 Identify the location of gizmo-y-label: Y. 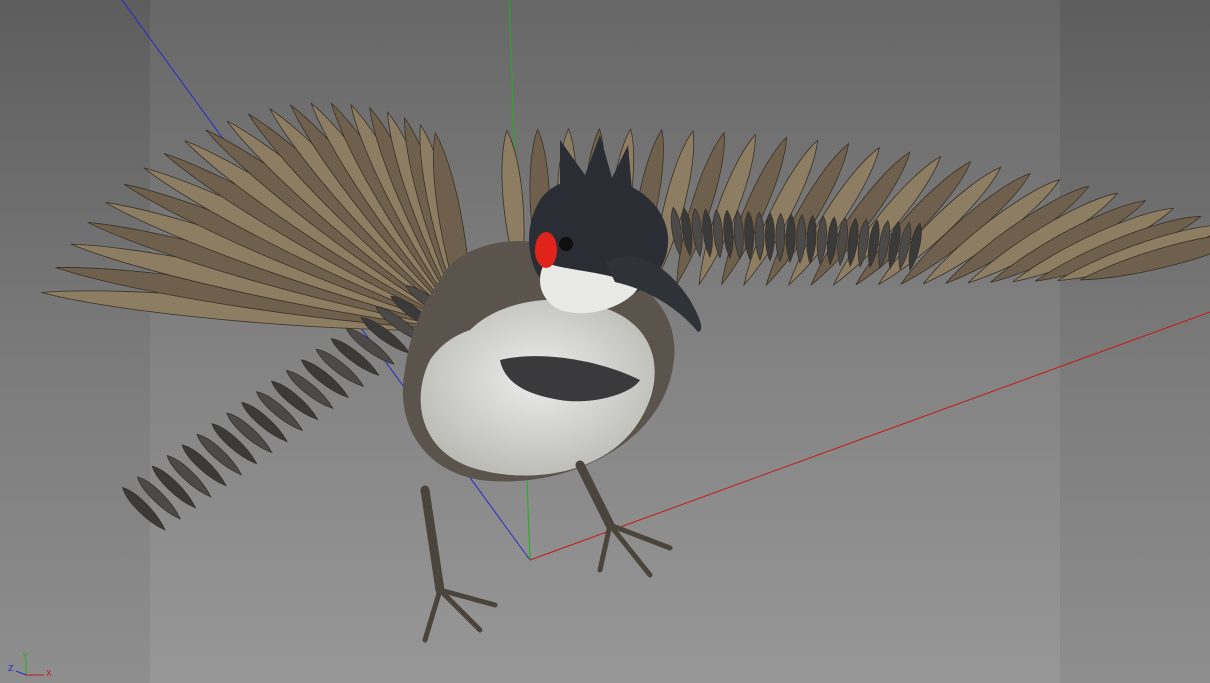
(25, 656).